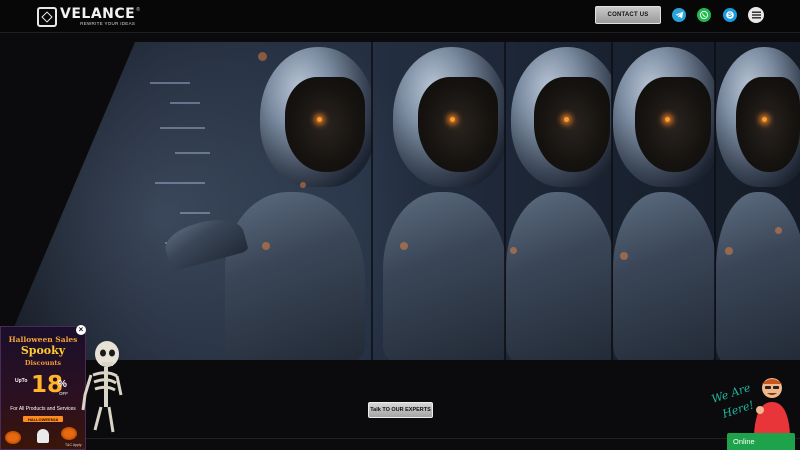  Describe the element at coordinates (43, 436) in the screenshot. I see `ghost-icon` at that location.